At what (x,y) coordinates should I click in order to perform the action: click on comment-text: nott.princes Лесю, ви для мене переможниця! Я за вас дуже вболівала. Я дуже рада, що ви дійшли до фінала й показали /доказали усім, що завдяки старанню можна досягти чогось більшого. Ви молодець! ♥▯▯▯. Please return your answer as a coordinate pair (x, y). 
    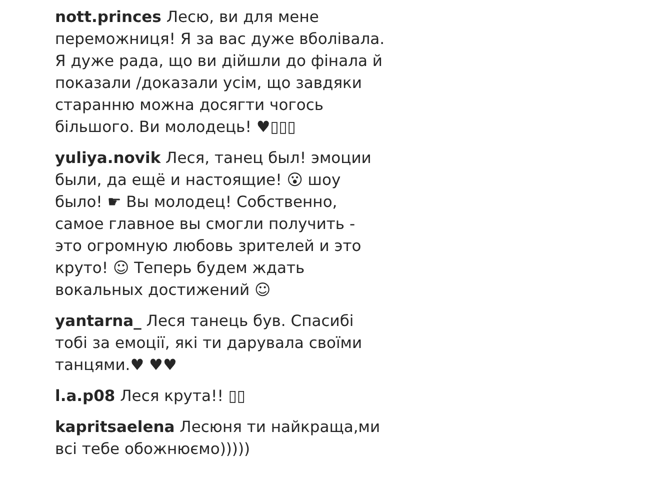
    Looking at the image, I should click on (220, 72).